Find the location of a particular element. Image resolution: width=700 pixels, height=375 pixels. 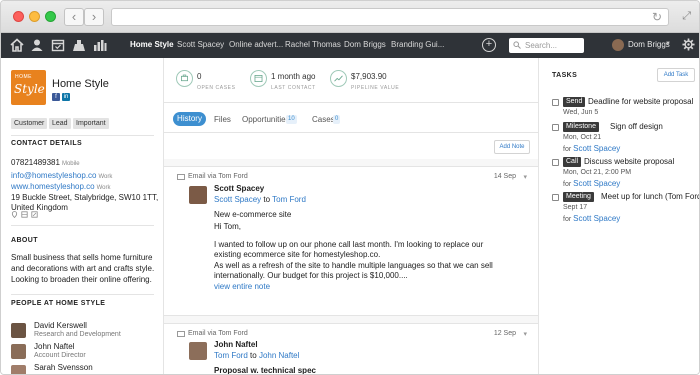

back-button: ‹ is located at coordinates (74, 17).